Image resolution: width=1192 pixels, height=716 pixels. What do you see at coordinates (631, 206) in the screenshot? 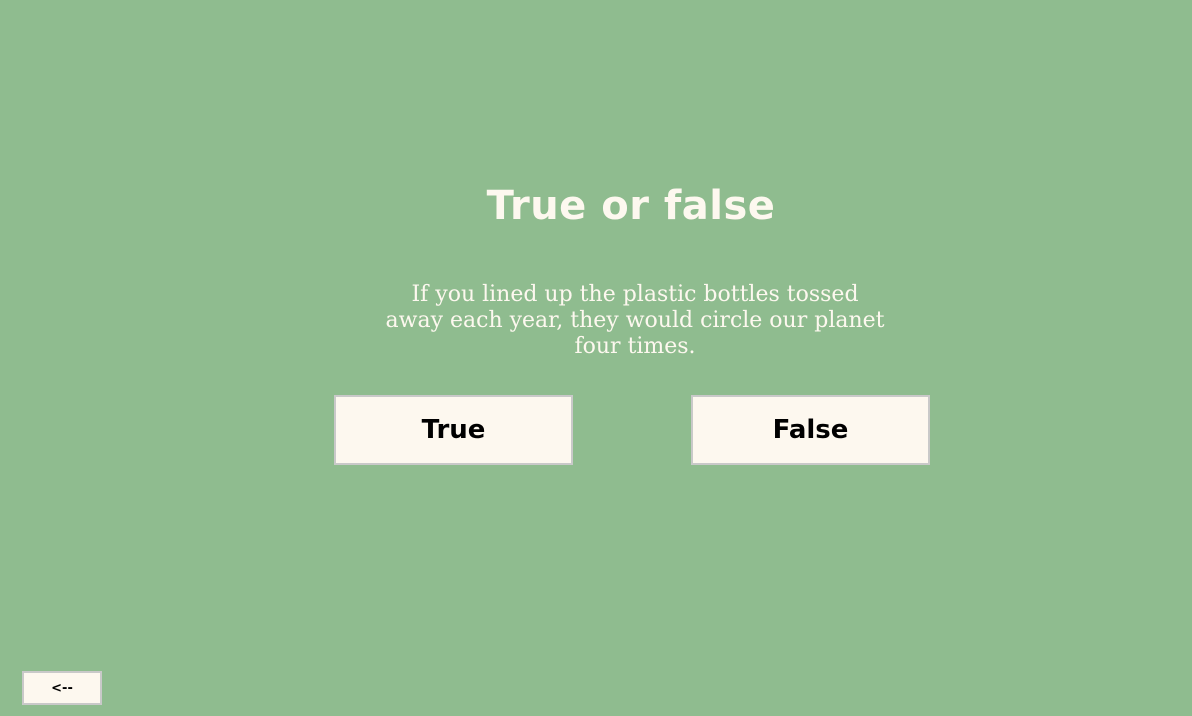
I see `page-title: True or false` at bounding box center [631, 206].